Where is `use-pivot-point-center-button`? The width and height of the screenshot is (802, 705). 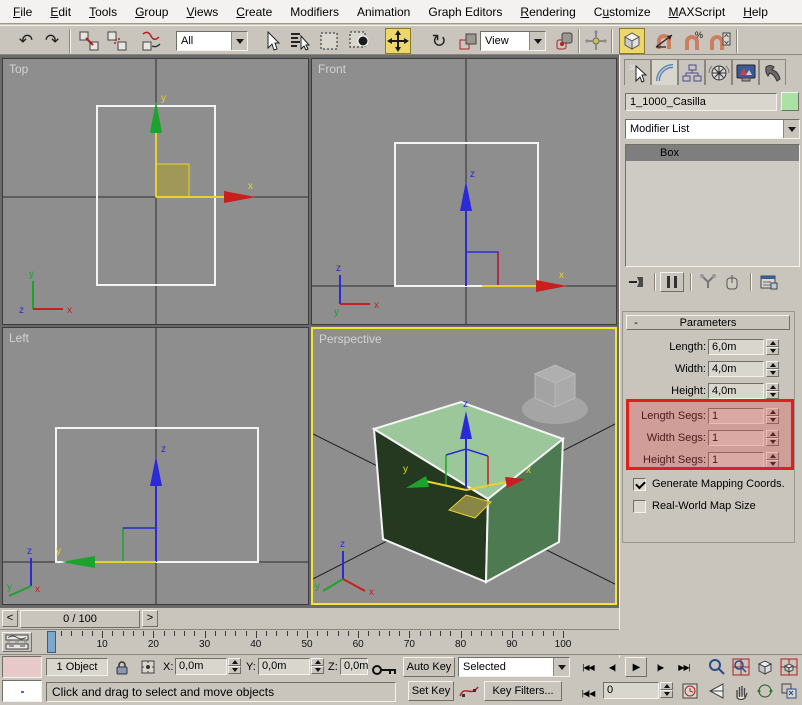
use-pivot-point-center-button is located at coordinates (564, 41).